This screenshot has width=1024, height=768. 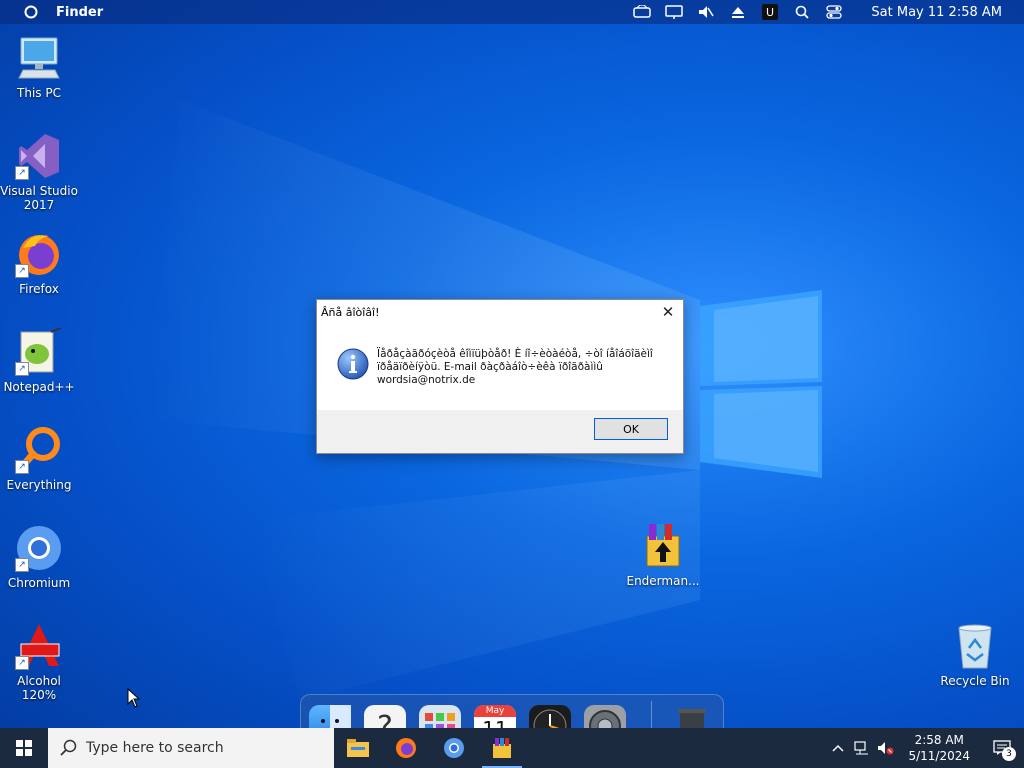 I want to click on u-icon: U, so click(x=770, y=12).